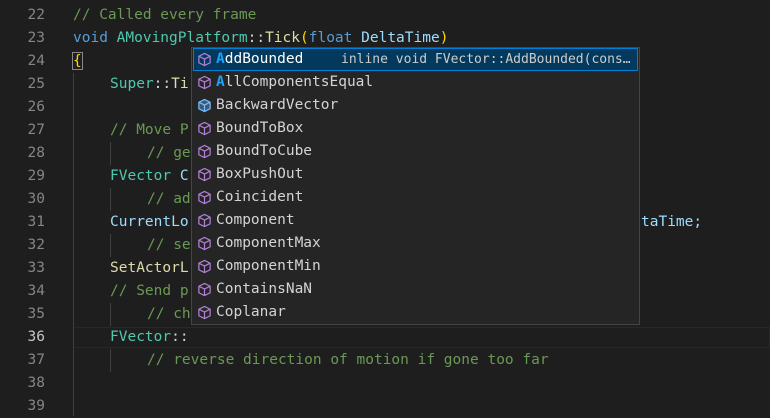 The width and height of the screenshot is (770, 418). What do you see at coordinates (415, 82) in the screenshot?
I see `suggestion-item: AllComponentsEqual` at bounding box center [415, 82].